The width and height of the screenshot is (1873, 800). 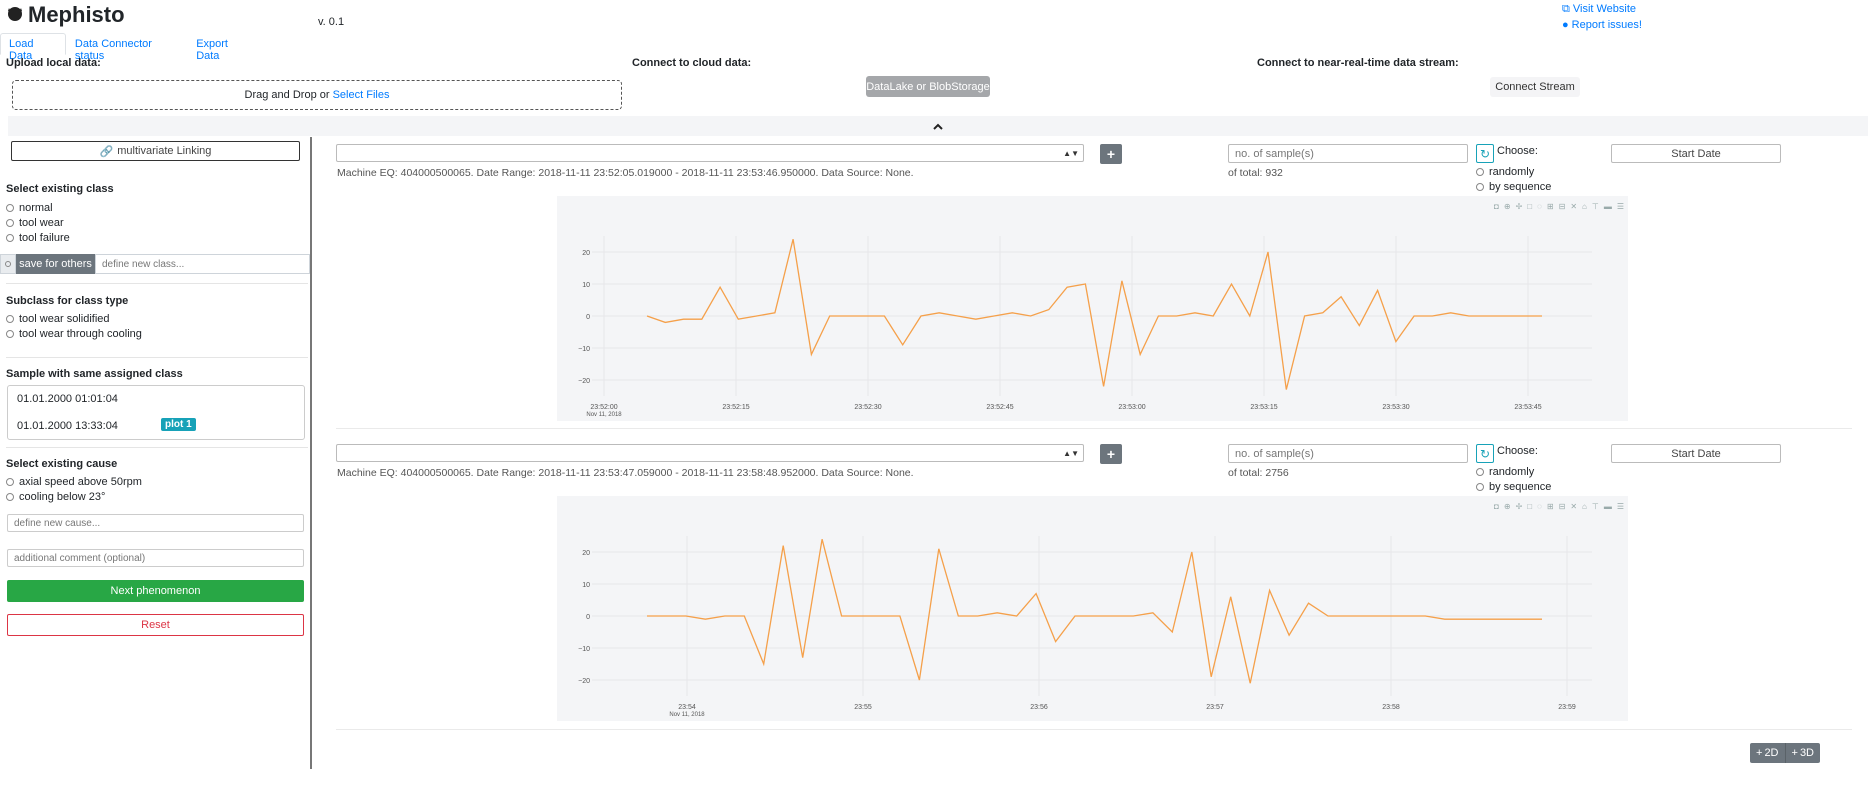 I want to click on add-3d-button: +3D, so click(x=1802, y=753).